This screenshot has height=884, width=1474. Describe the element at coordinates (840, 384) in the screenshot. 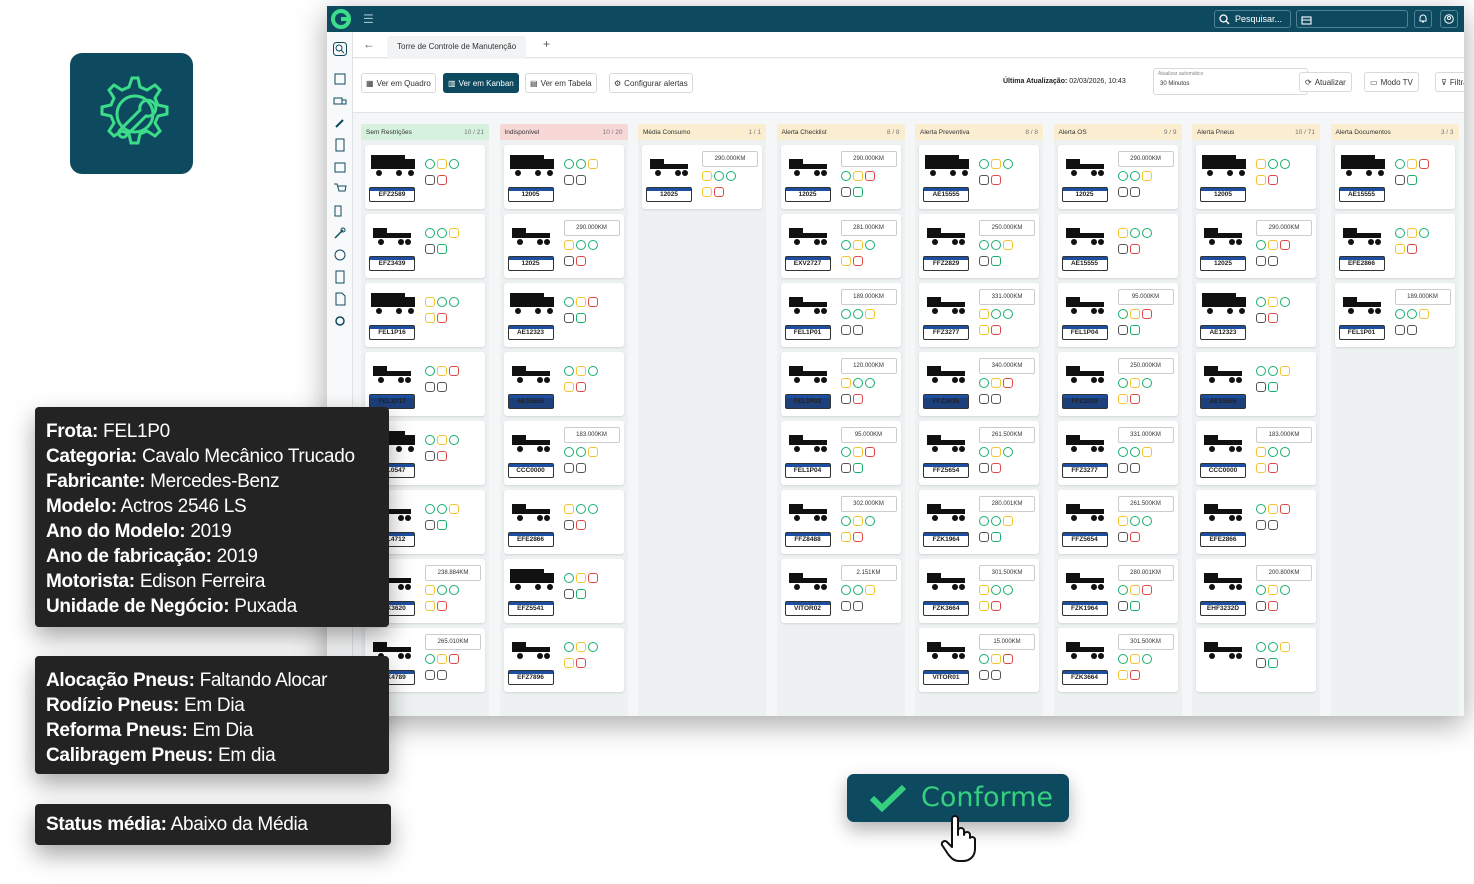

I see `vehicle-card: FEL1P02 120.000KM` at that location.